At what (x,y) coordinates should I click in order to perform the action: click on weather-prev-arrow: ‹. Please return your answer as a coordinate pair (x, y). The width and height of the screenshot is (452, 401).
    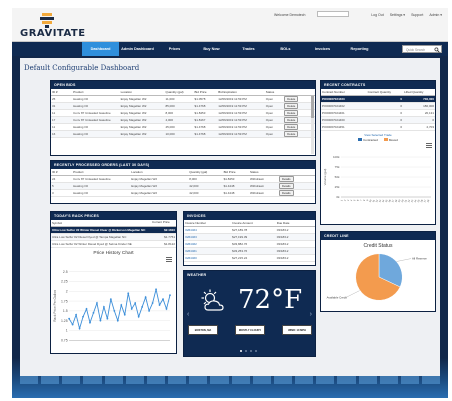
    Looking at the image, I should click on (188, 314).